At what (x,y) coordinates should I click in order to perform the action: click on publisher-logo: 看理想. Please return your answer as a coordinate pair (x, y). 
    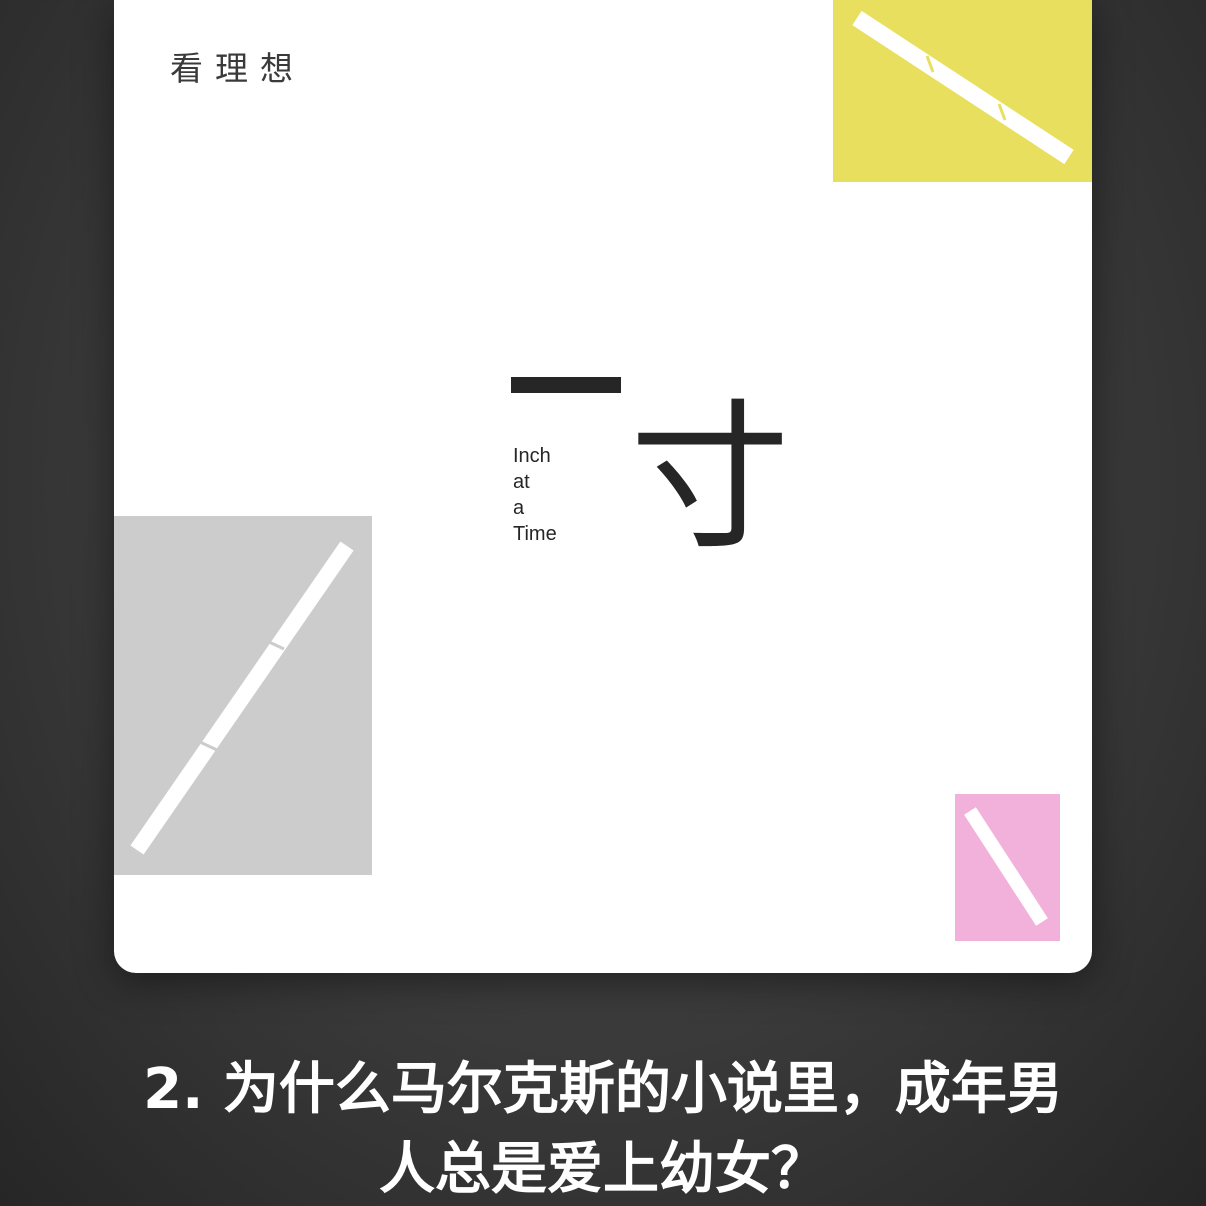
    Looking at the image, I should click on (237, 68).